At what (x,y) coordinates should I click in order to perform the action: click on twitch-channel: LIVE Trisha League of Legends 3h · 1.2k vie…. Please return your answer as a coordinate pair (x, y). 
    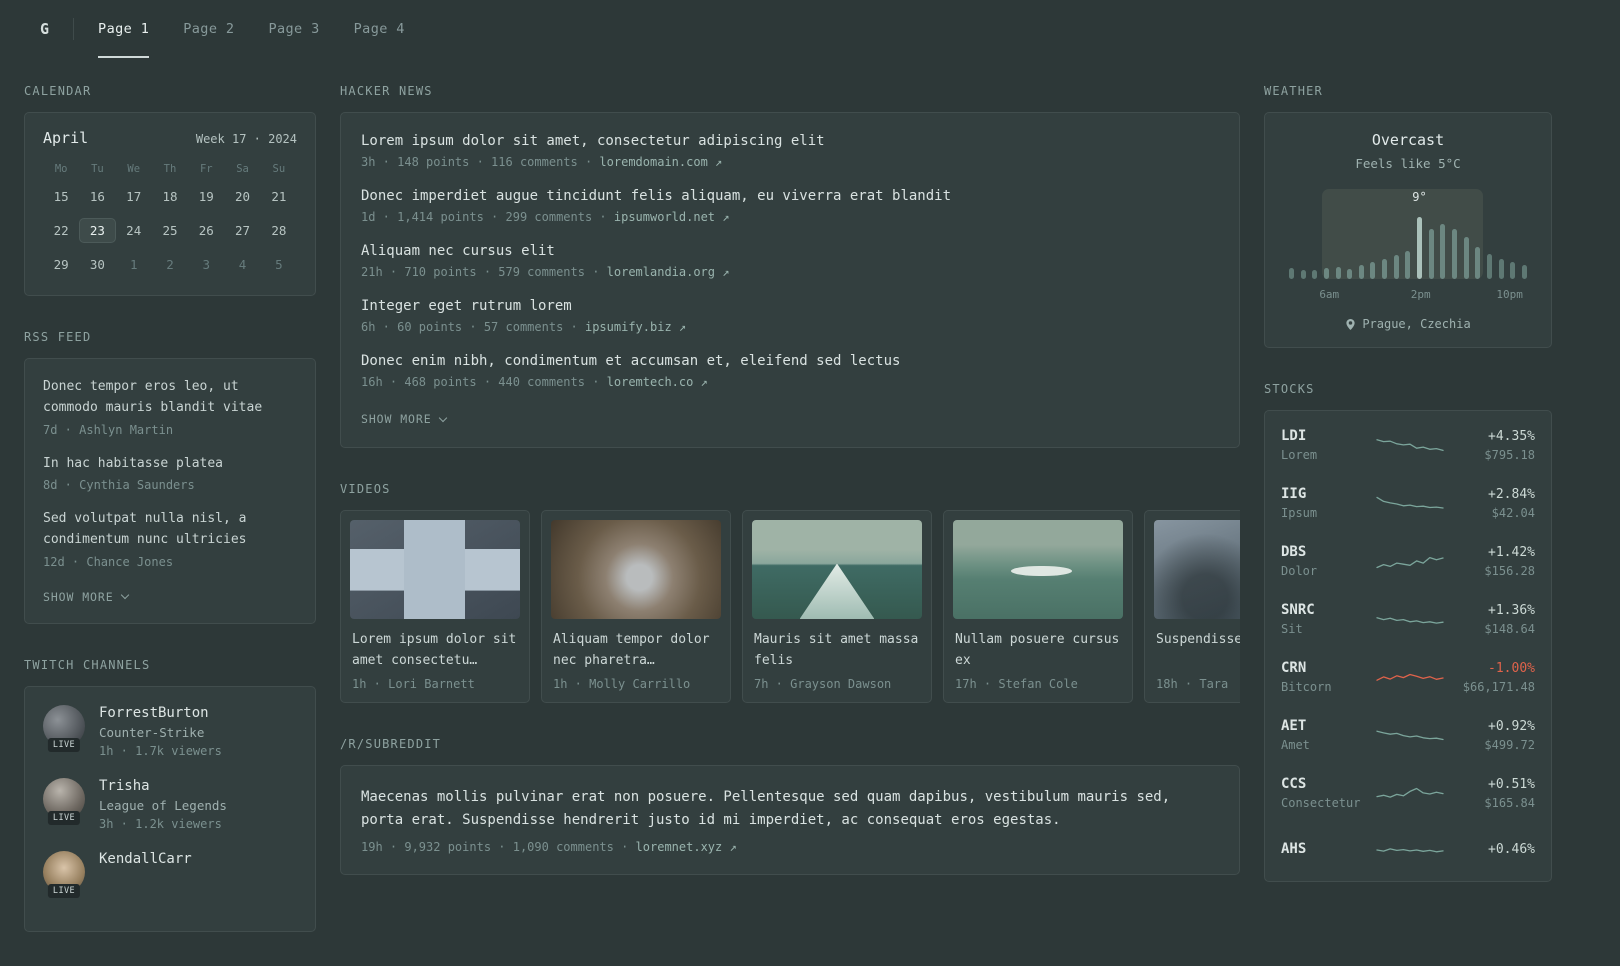
    Looking at the image, I should click on (170, 804).